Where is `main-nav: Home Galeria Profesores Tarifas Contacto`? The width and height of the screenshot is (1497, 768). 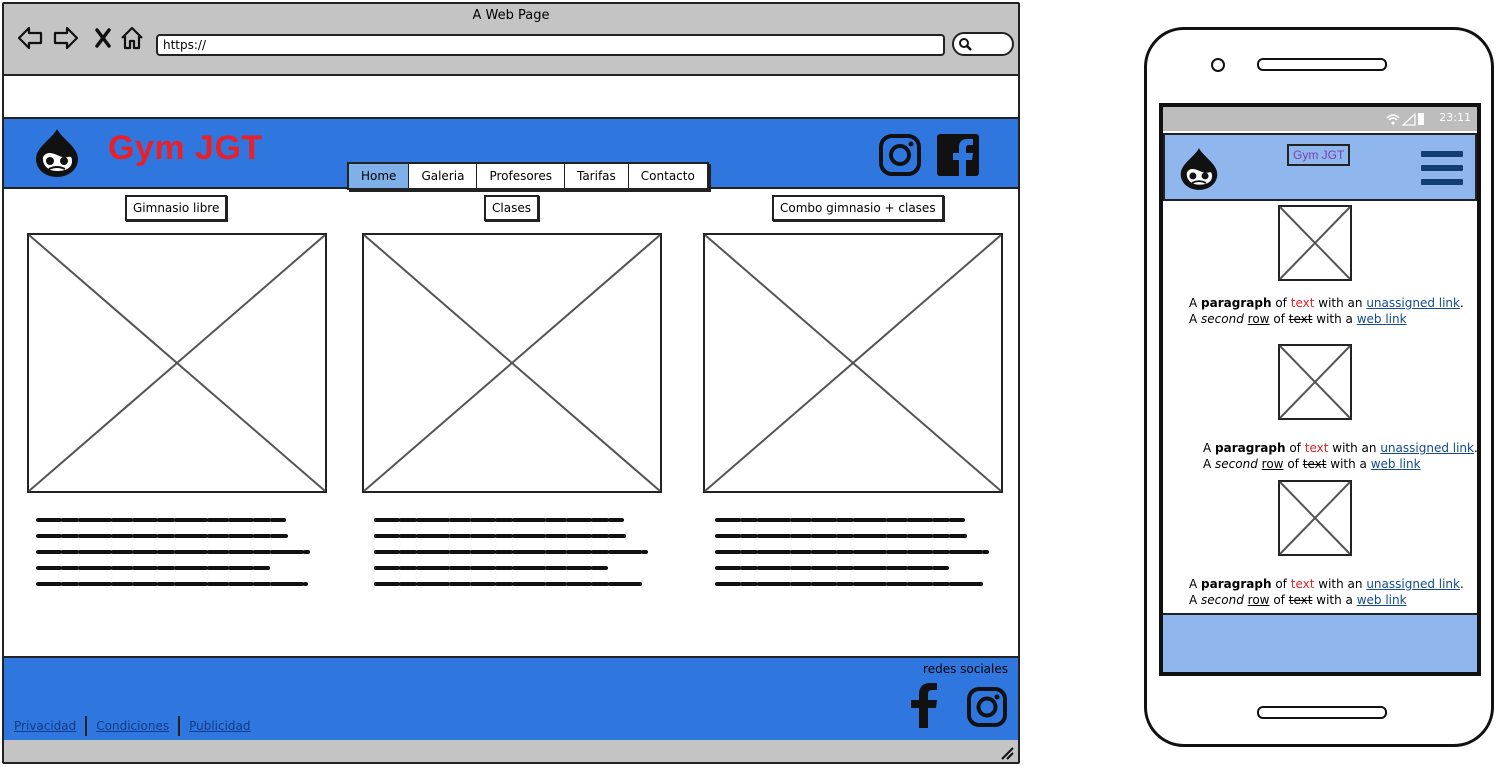 main-nav: Home Galeria Profesores Tarifas Contacto is located at coordinates (528, 176).